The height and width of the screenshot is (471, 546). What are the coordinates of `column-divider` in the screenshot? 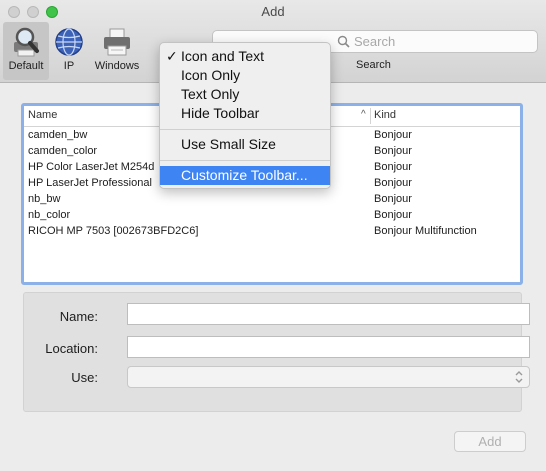 It's located at (370, 116).